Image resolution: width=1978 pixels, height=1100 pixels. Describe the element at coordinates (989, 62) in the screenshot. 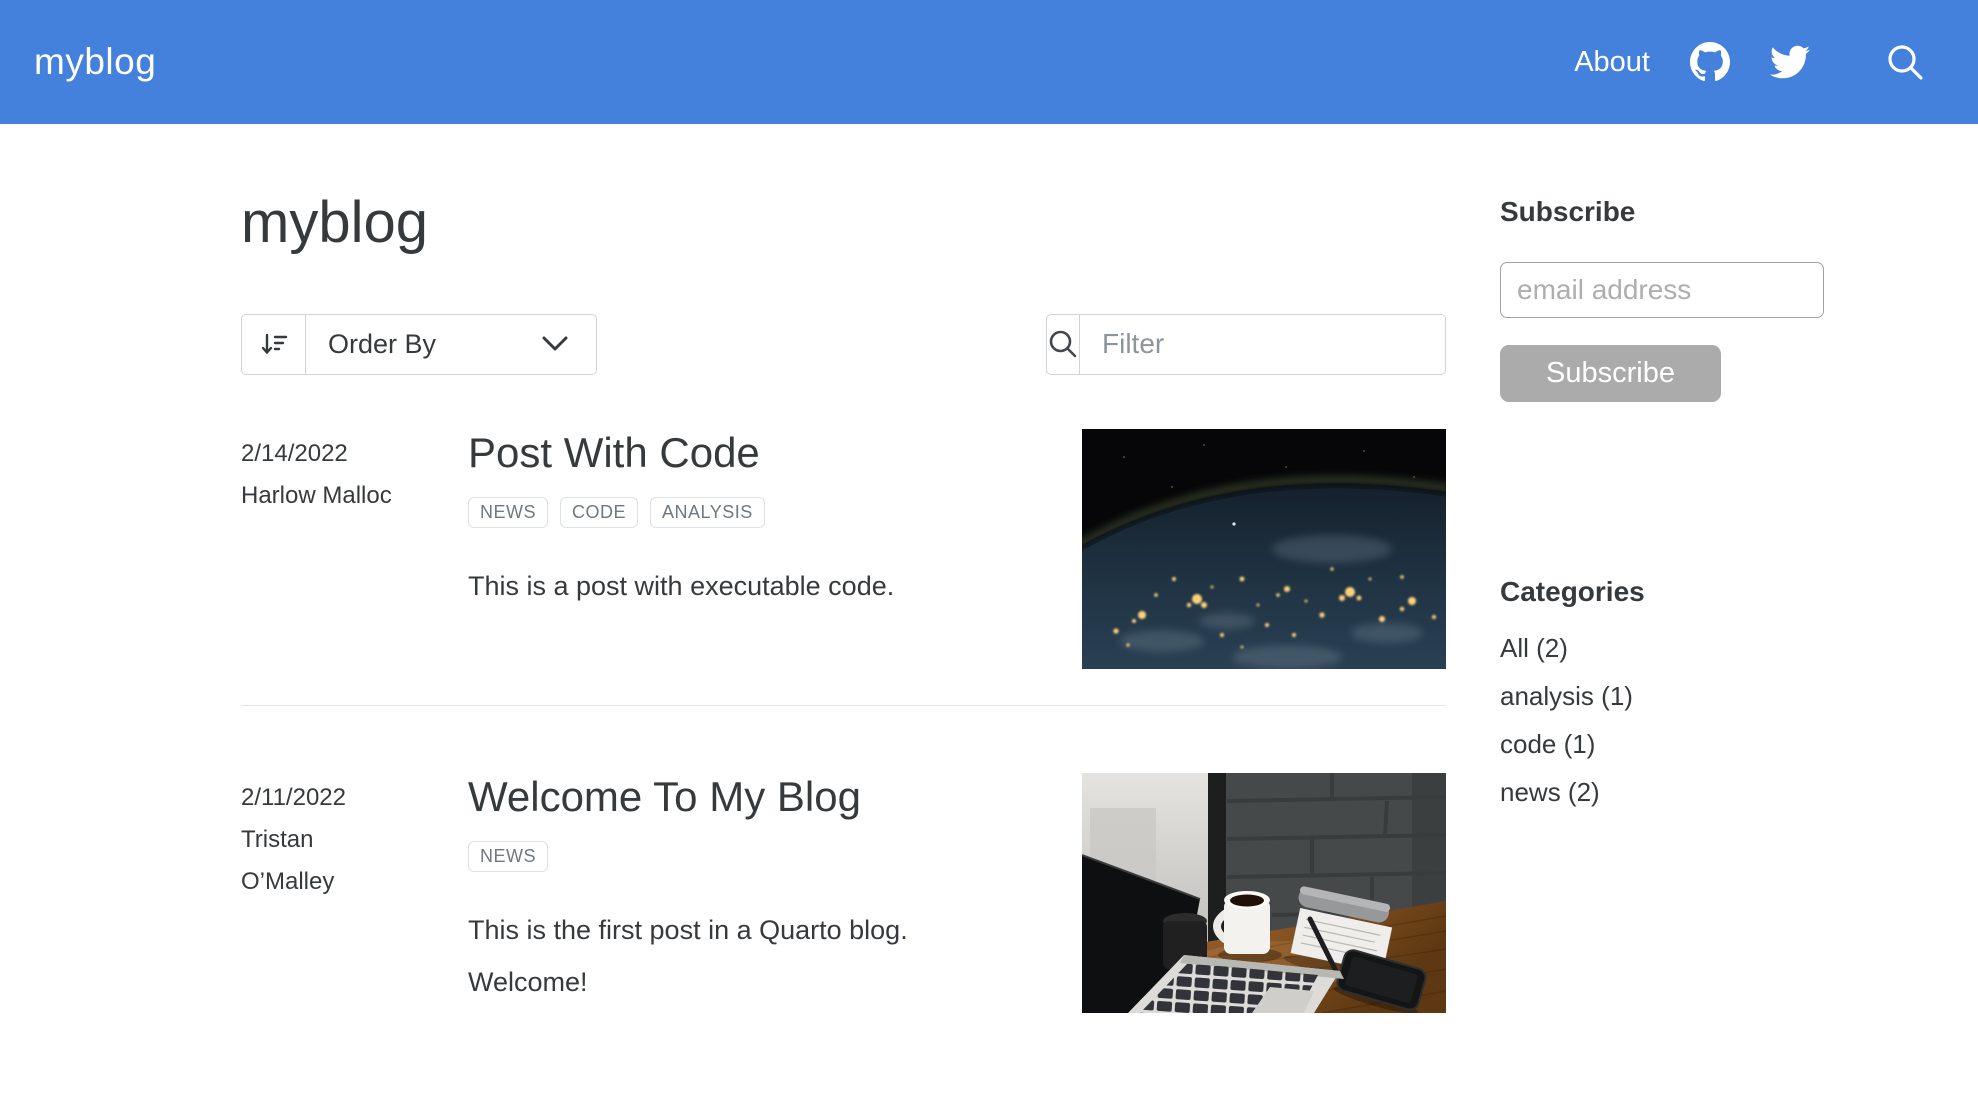

I see `navbar: myblog About` at that location.